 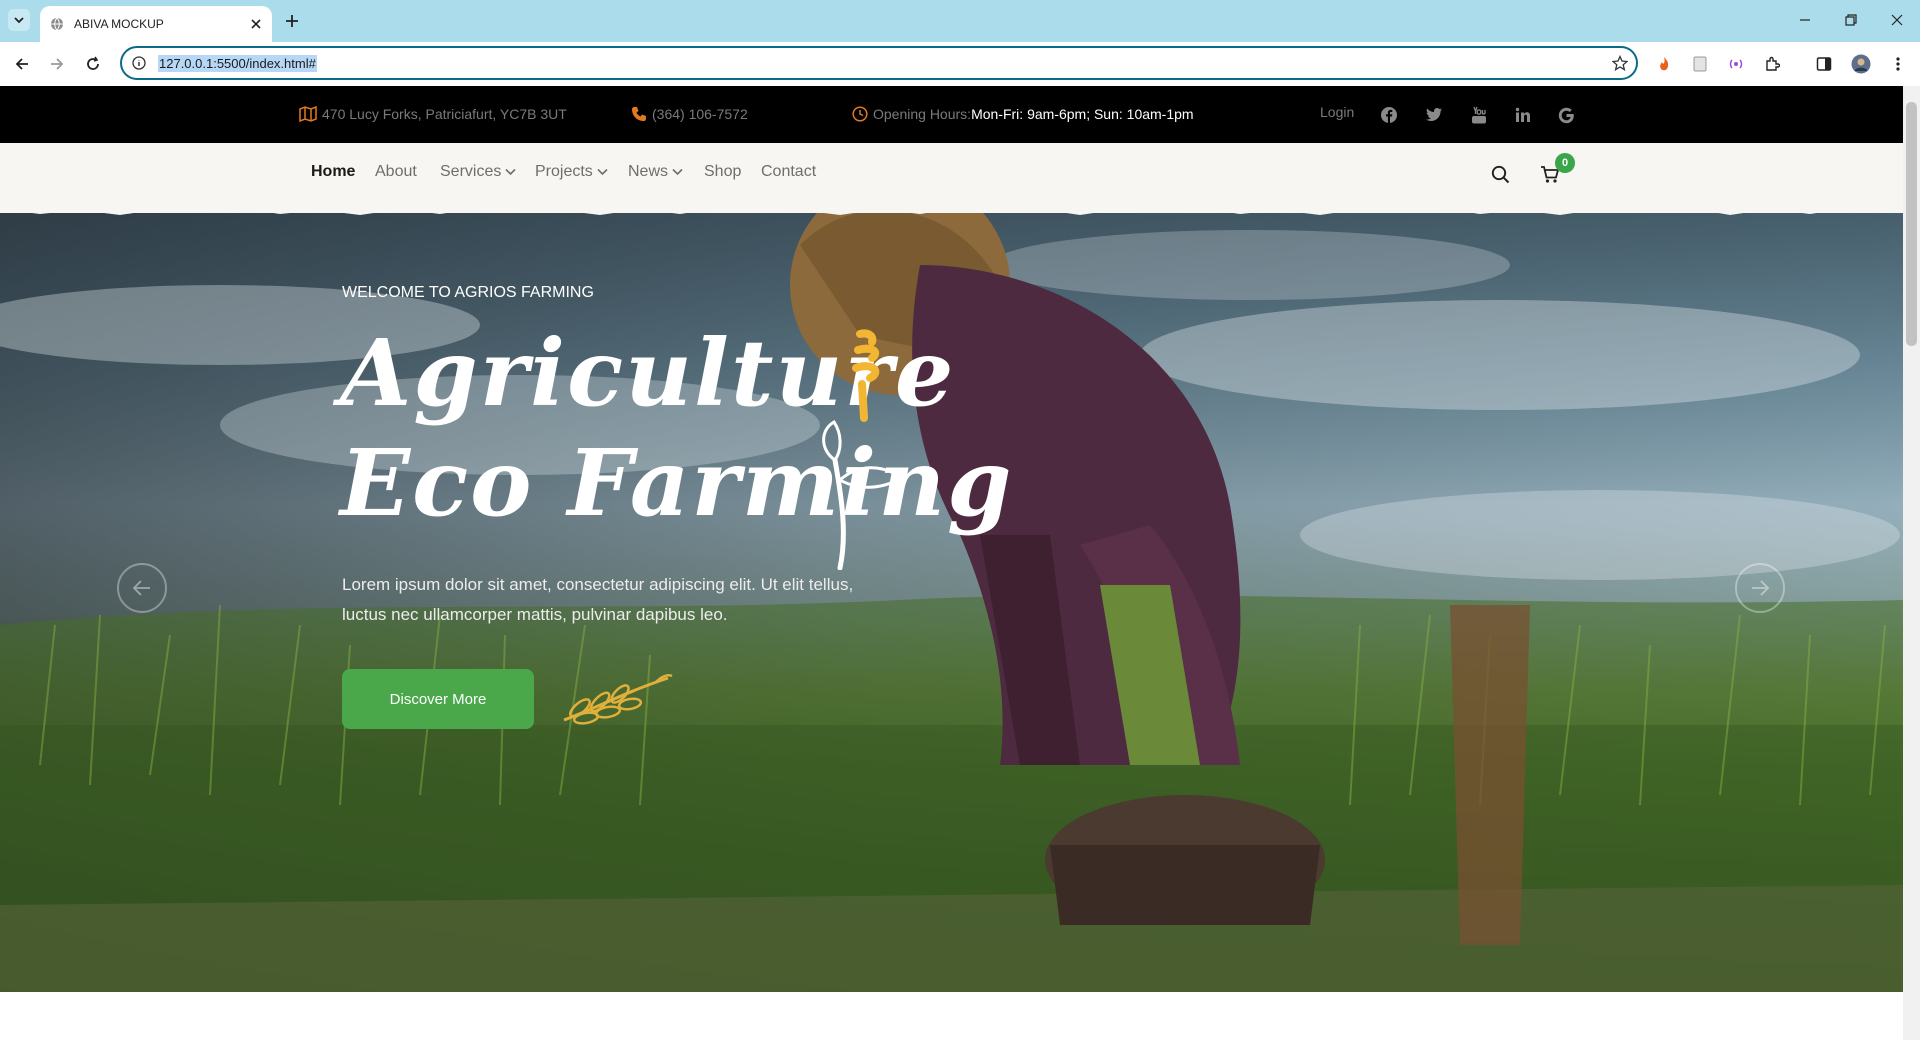 I want to click on plus-icon, so click(x=292, y=21).